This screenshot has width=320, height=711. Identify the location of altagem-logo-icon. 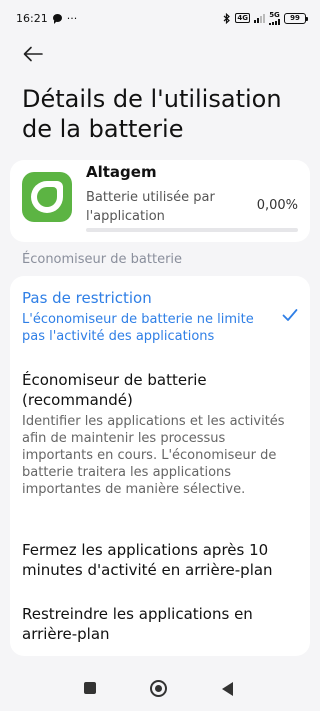
(47, 197).